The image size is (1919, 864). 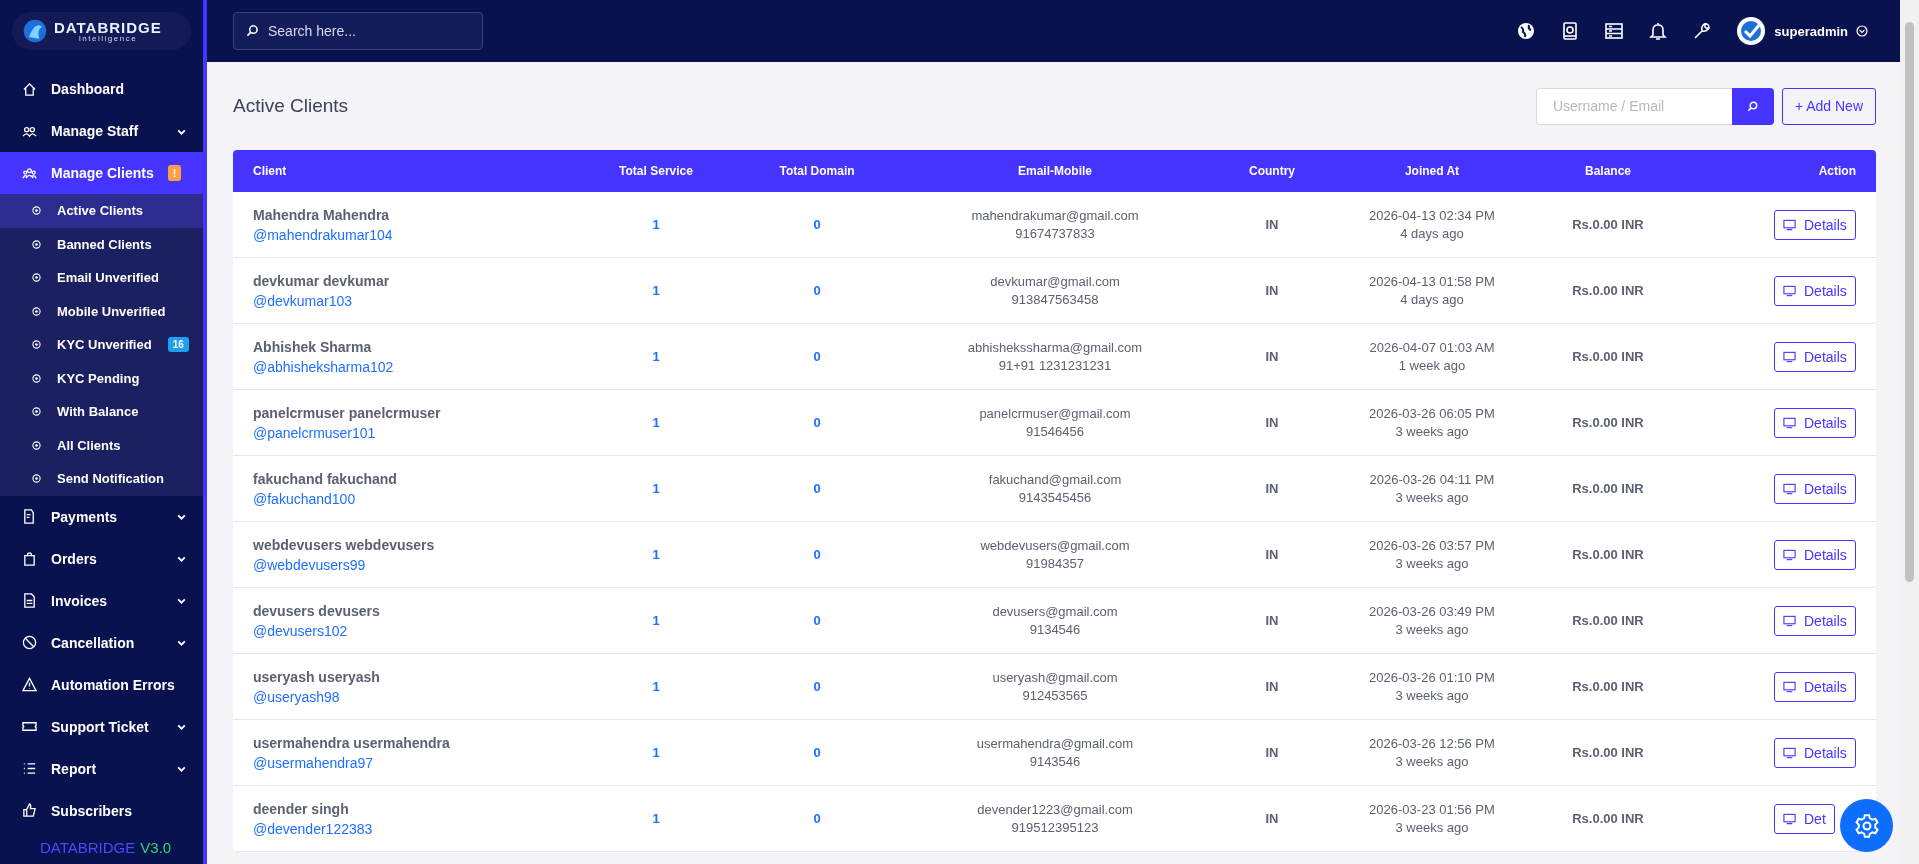 I want to click on sidebar-item: Automation Errors, so click(x=101, y=684).